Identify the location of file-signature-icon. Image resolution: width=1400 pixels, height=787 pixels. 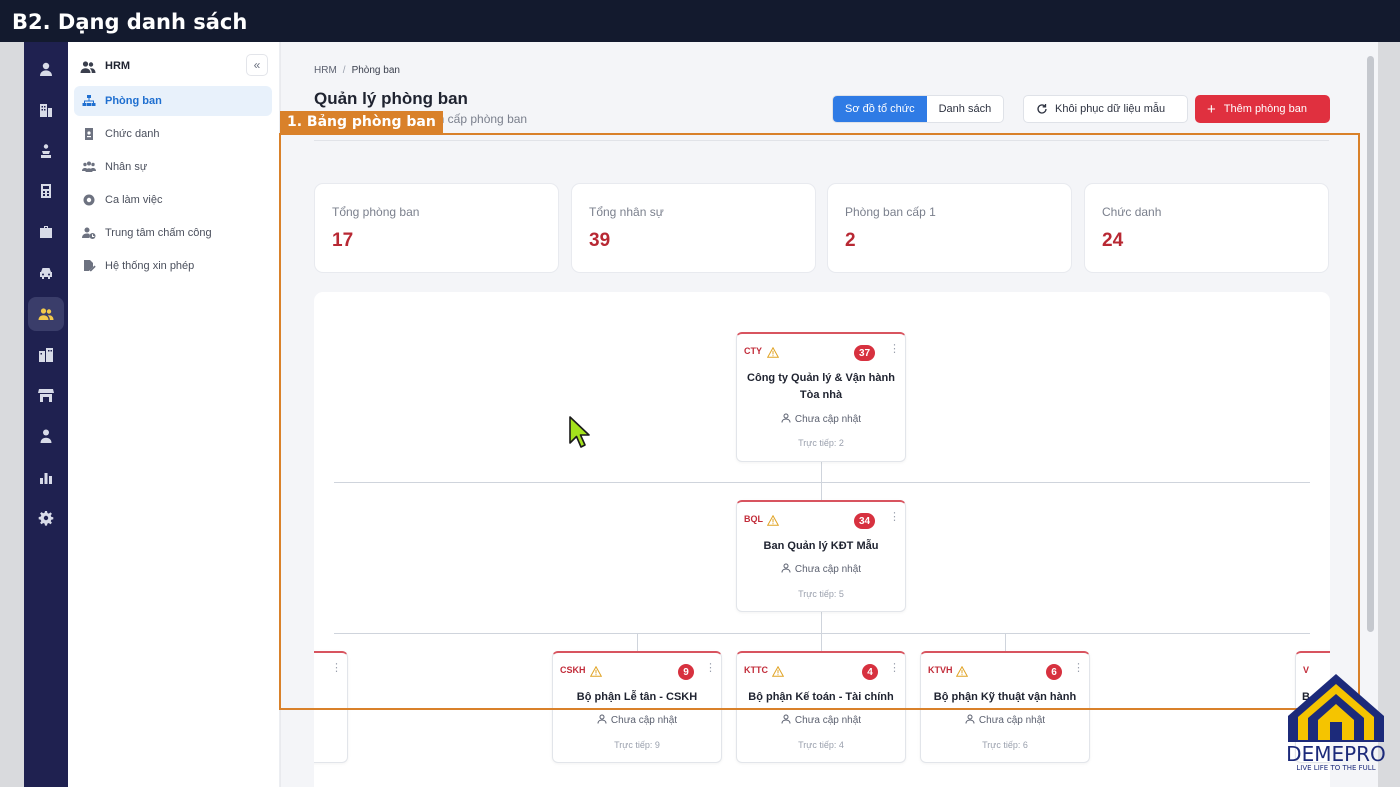
(89, 266).